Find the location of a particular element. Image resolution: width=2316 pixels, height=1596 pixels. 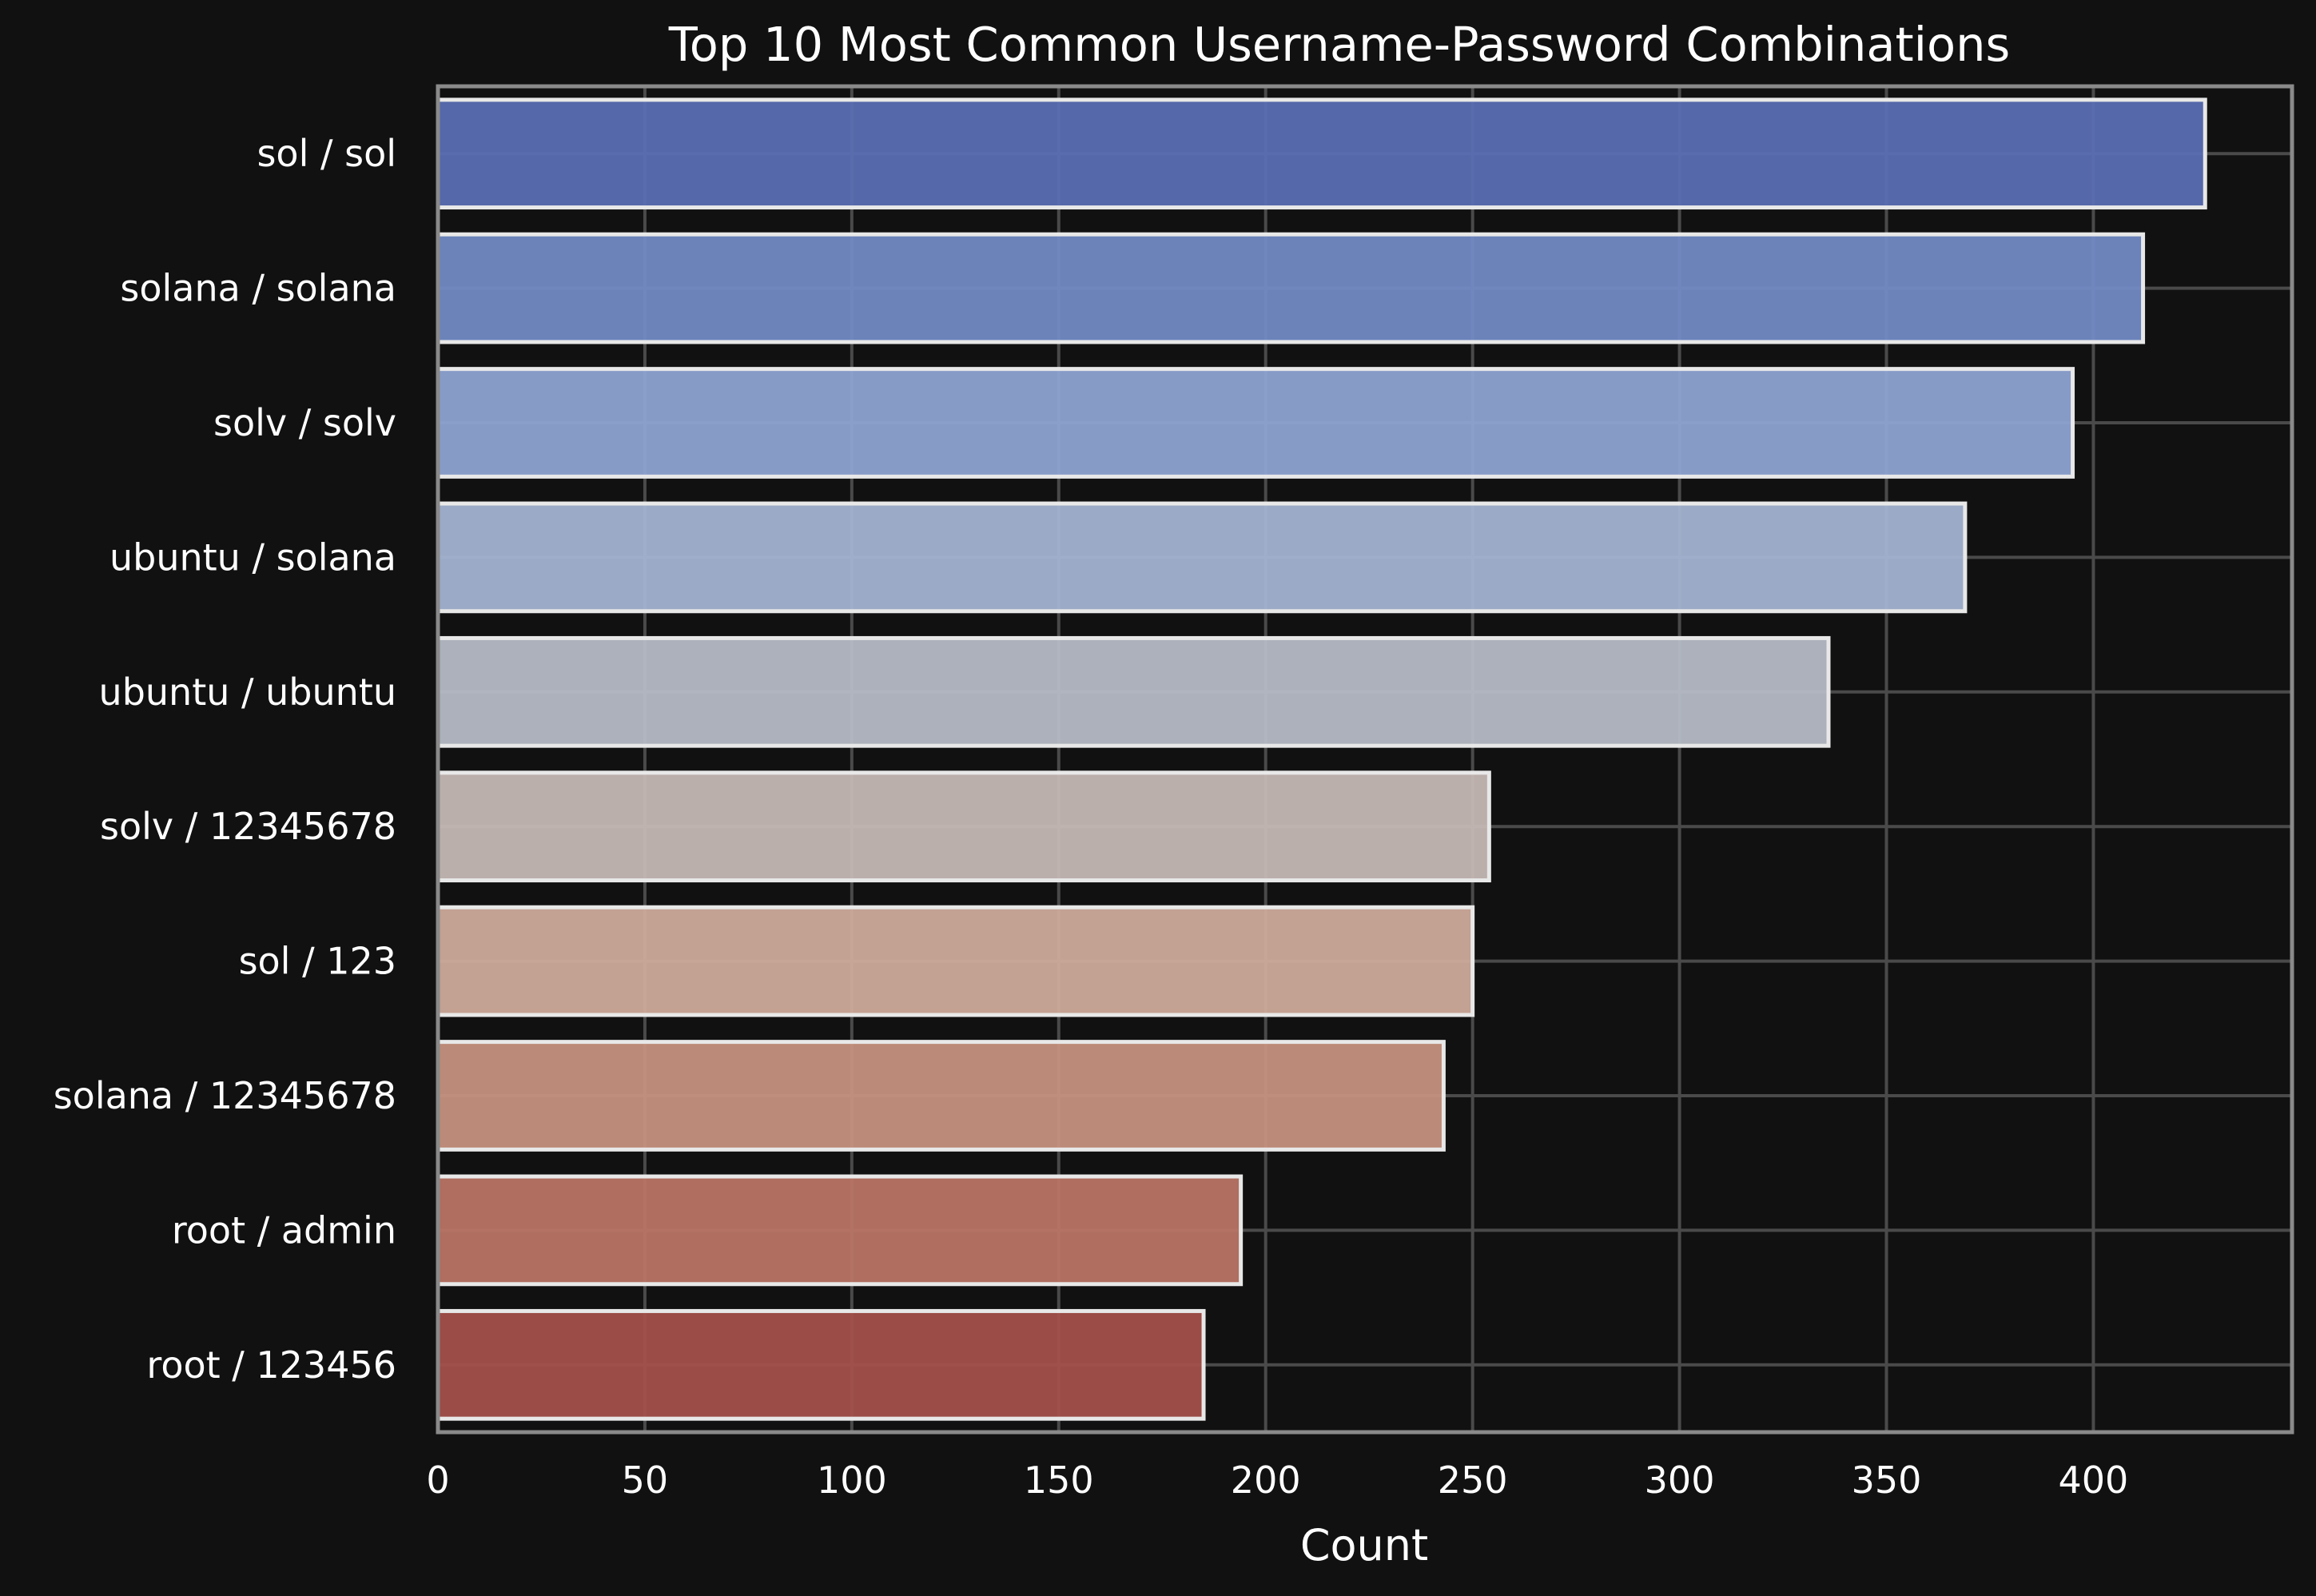

x-axis-label: Count is located at coordinates (1364, 1545).